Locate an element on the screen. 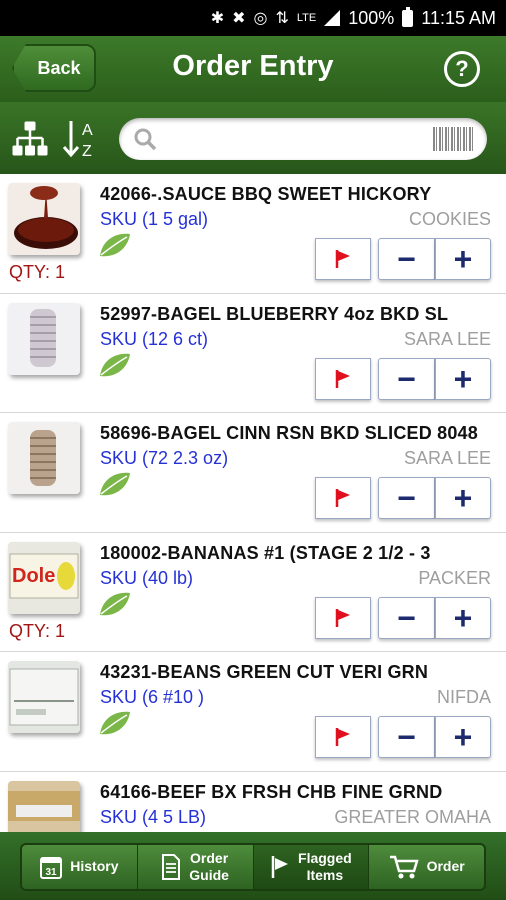 The height and width of the screenshot is (900, 506). sku-label: SKU (6 #10 ) is located at coordinates (152, 697).